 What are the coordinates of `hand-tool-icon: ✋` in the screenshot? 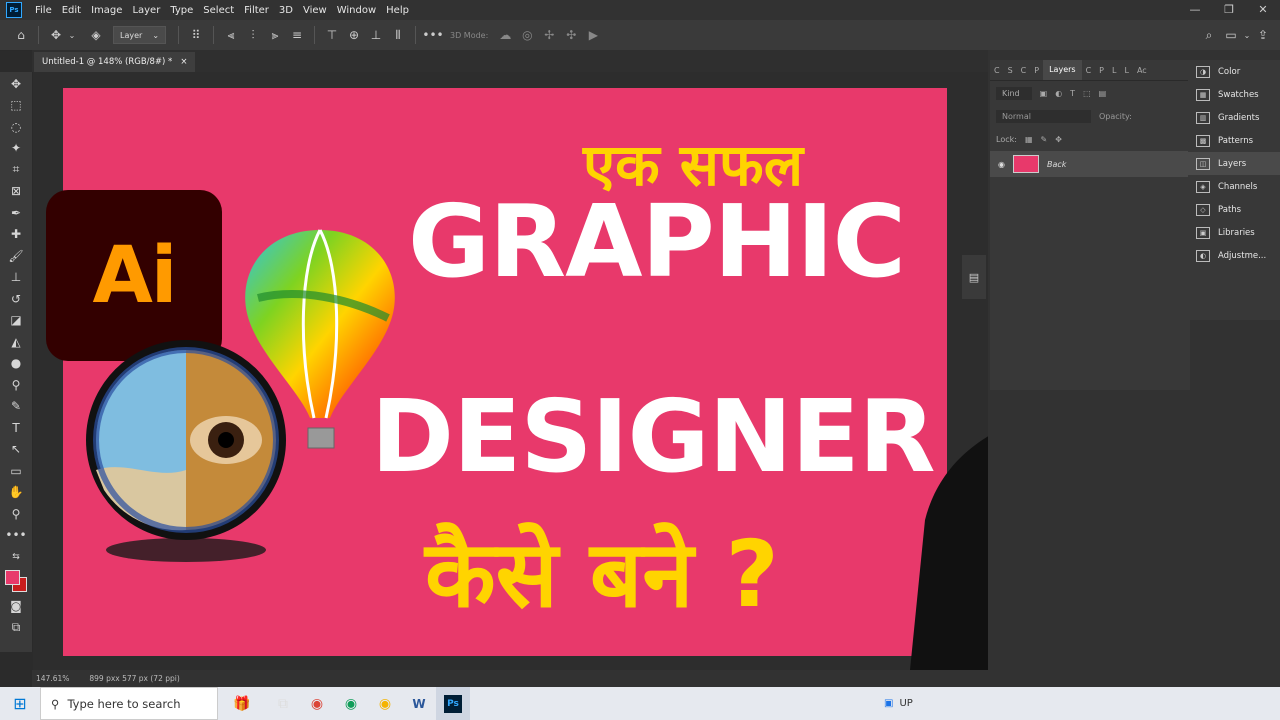 It's located at (16, 493).